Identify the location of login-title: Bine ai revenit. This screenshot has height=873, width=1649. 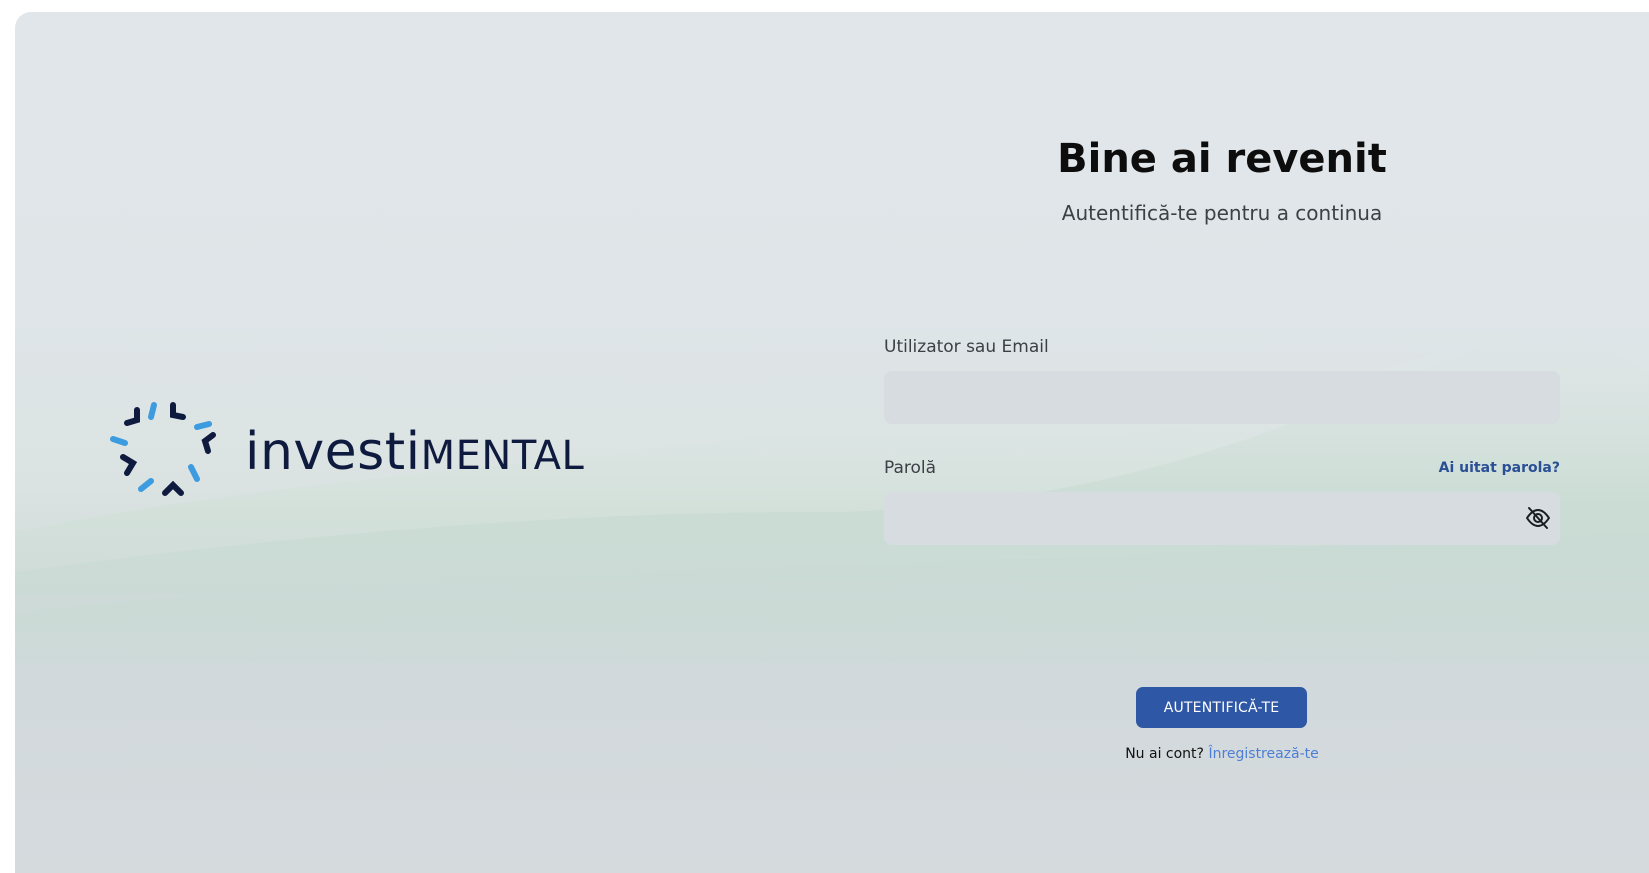
(1222, 159).